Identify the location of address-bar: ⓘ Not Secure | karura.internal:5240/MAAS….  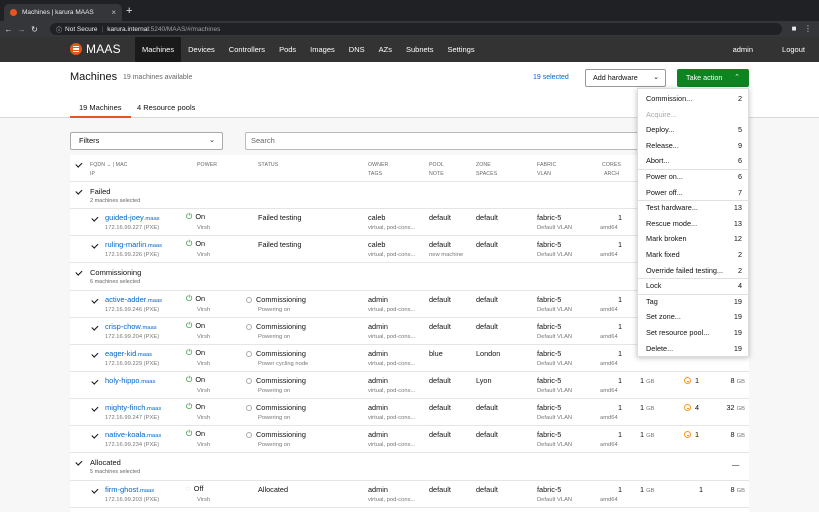
(416, 29).